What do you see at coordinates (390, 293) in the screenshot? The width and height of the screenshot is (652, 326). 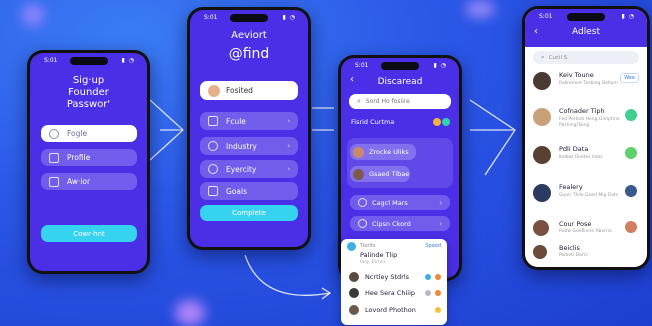 I see `row-name: Hee Sera Chiiip` at bounding box center [390, 293].